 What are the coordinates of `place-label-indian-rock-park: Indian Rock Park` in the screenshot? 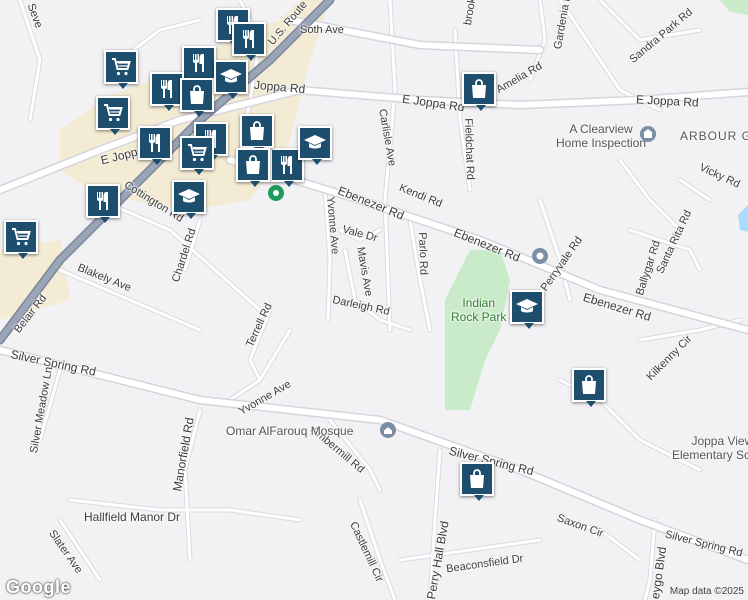 It's located at (478, 310).